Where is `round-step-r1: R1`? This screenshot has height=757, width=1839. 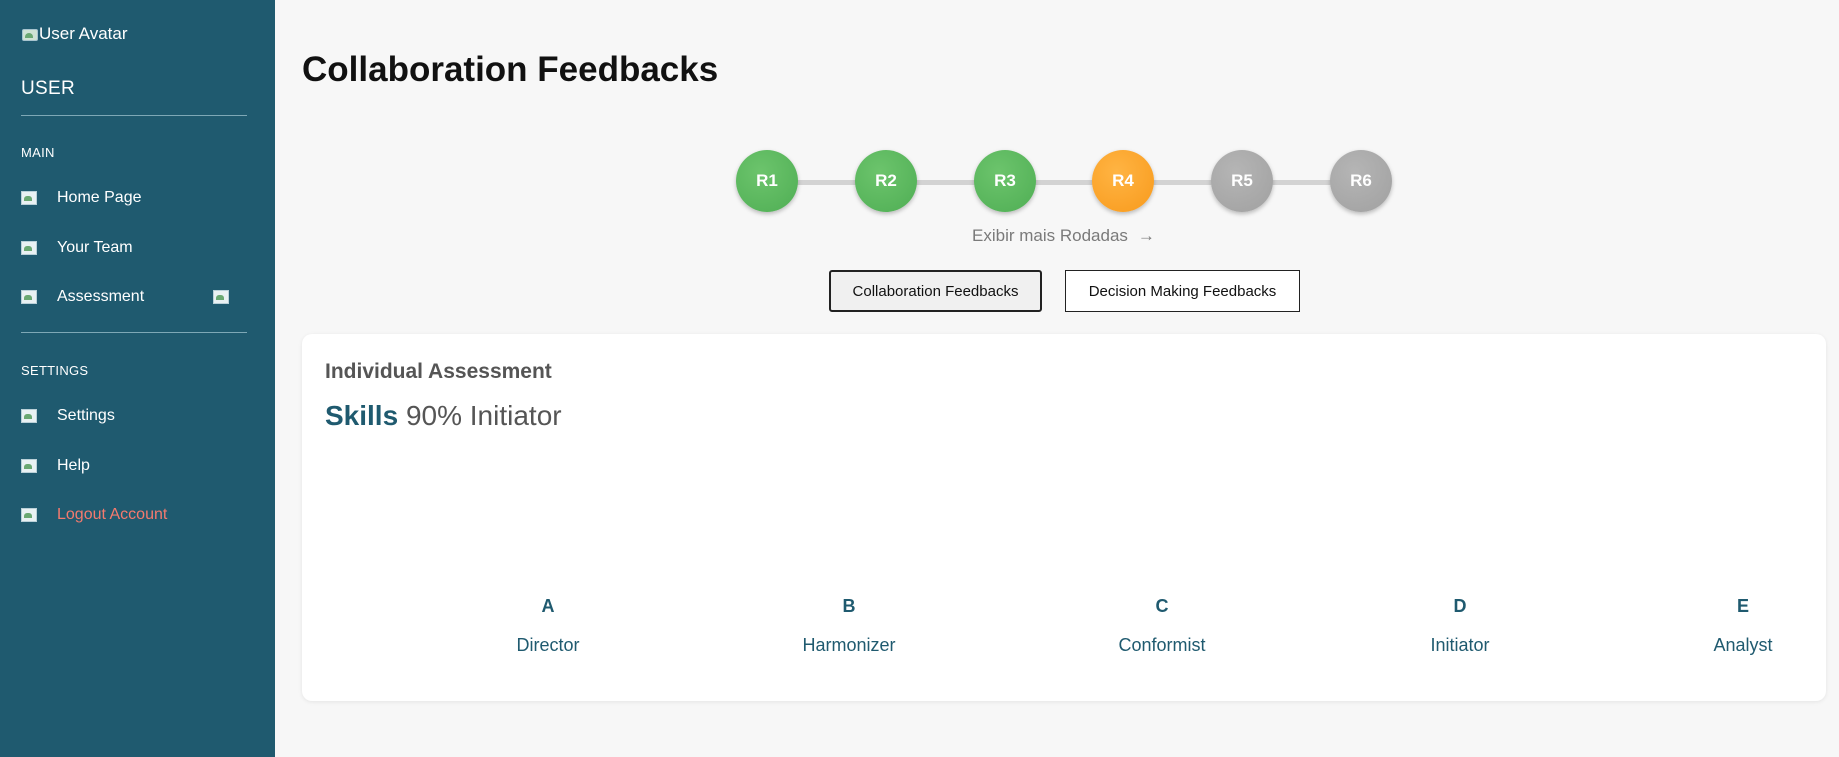 round-step-r1: R1 is located at coordinates (767, 181).